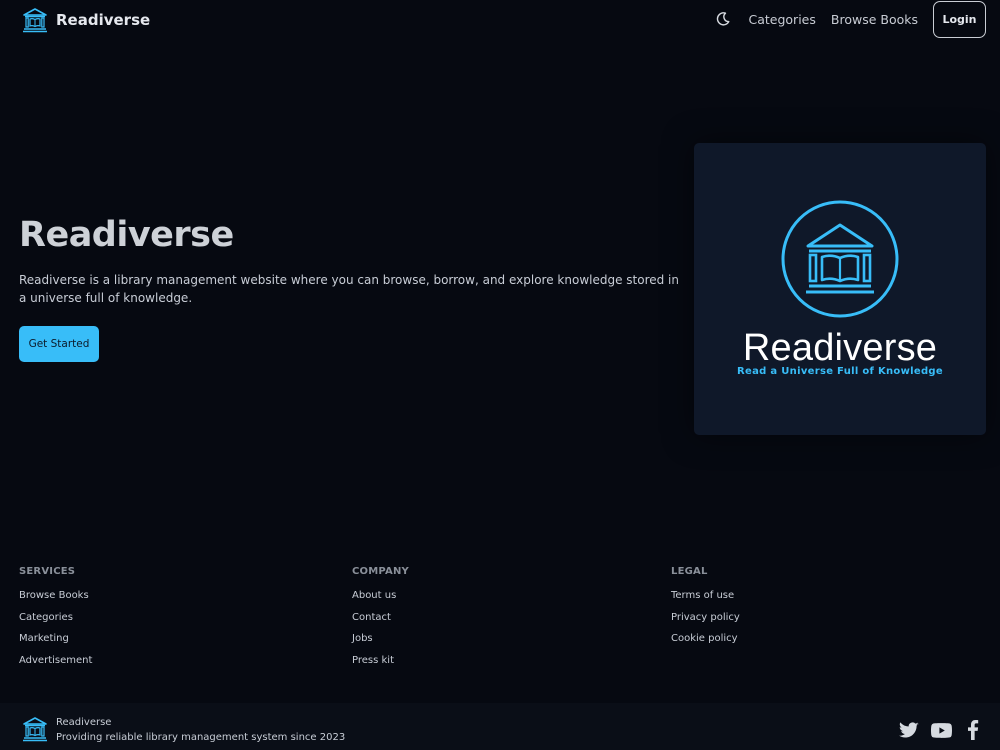  I want to click on get-started-button: Get Started, so click(59, 344).